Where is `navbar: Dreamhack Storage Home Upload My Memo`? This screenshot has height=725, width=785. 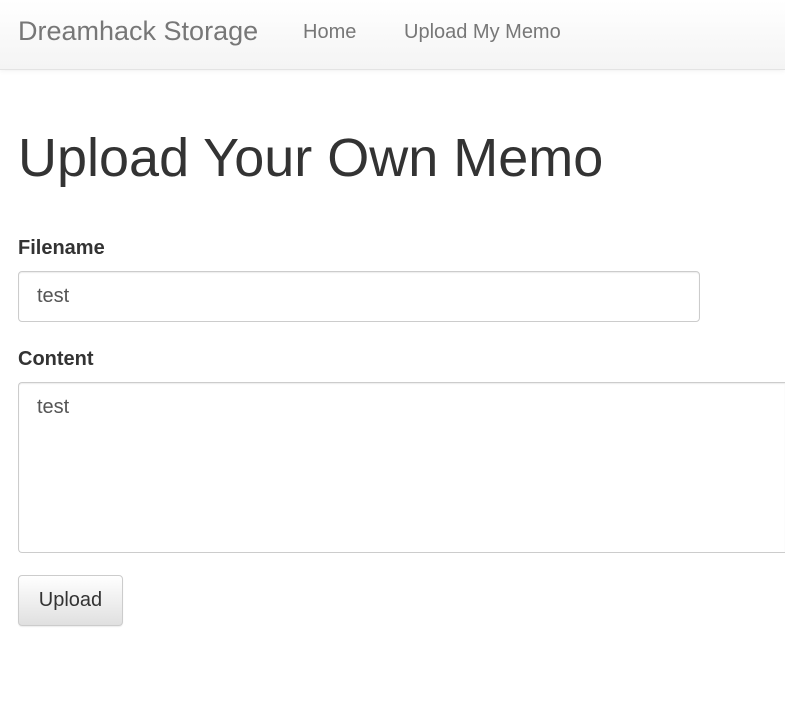
navbar: Dreamhack Storage Home Upload My Memo is located at coordinates (392, 35).